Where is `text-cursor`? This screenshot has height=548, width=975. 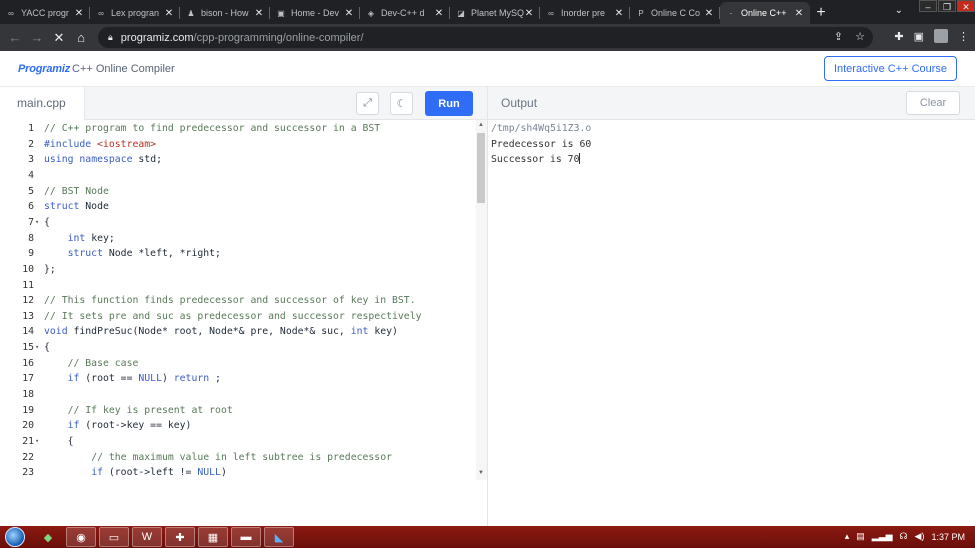 text-cursor is located at coordinates (580, 159).